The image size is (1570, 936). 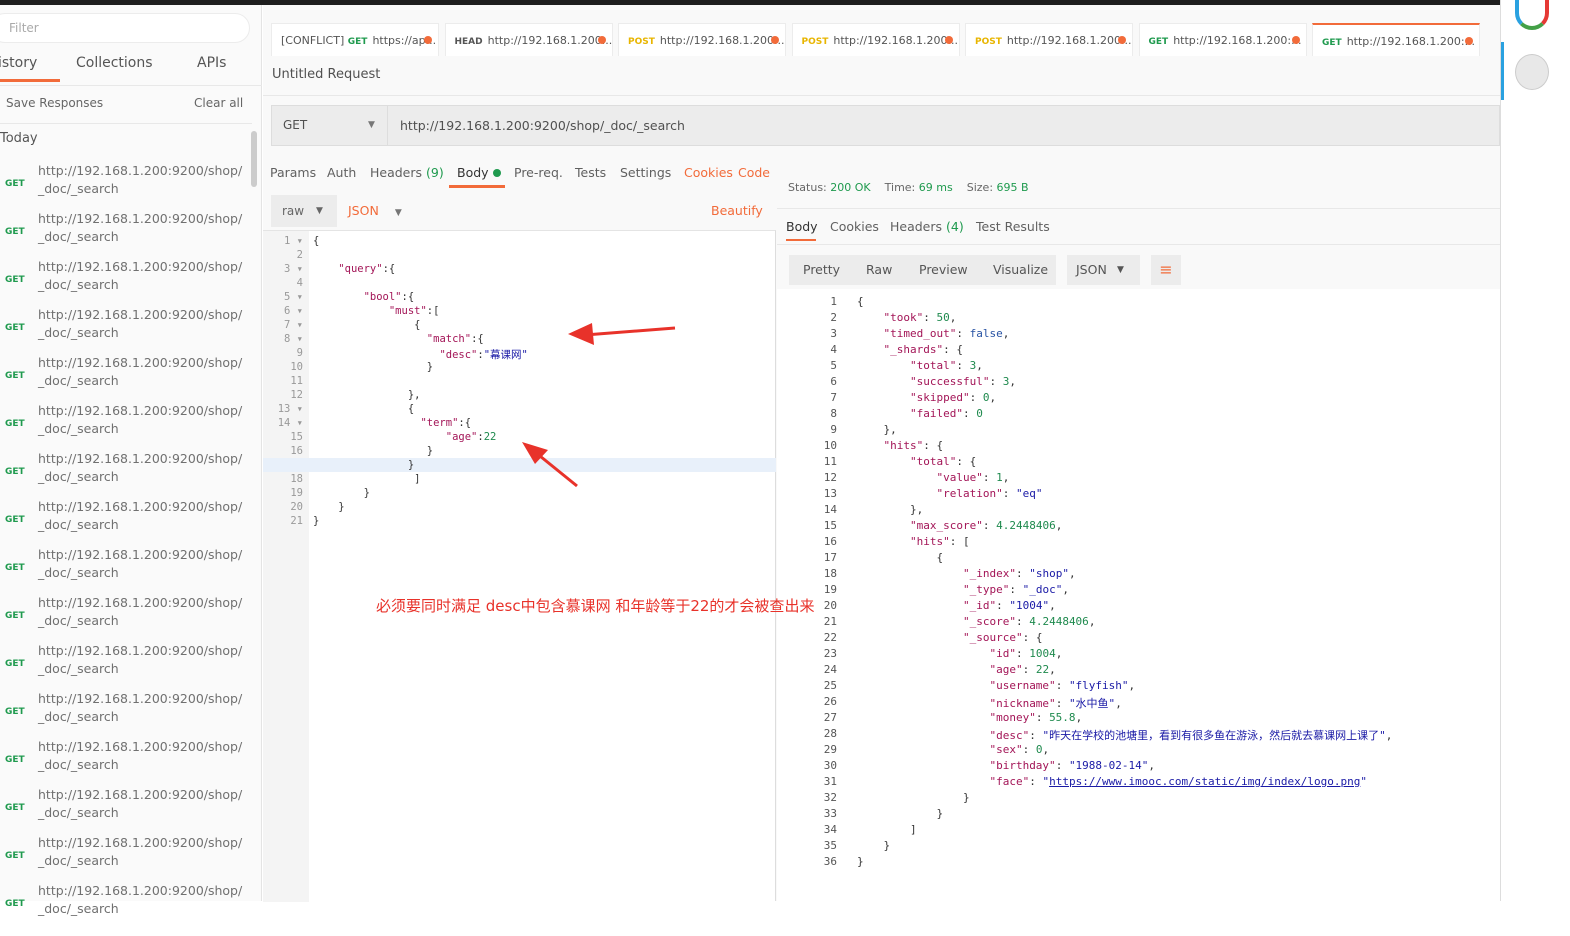 What do you see at coordinates (599, 405) in the screenshot?
I see `annotation-arrows` at bounding box center [599, 405].